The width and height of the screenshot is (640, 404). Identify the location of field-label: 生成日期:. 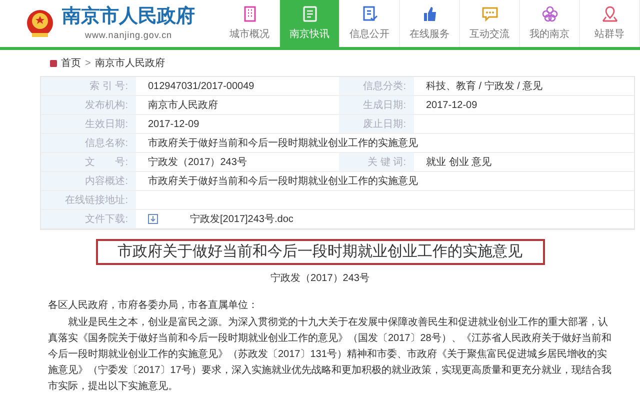
(376, 105).